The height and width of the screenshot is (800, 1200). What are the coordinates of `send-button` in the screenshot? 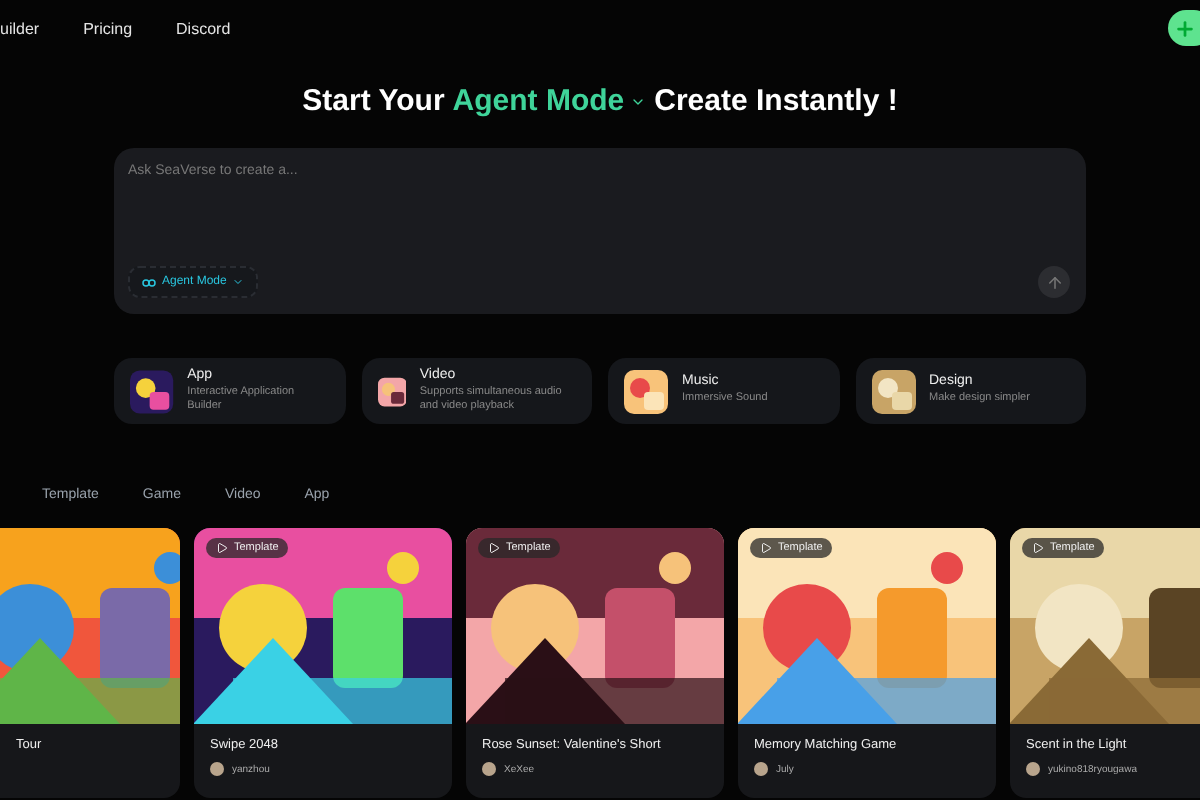 It's located at (1054, 282).